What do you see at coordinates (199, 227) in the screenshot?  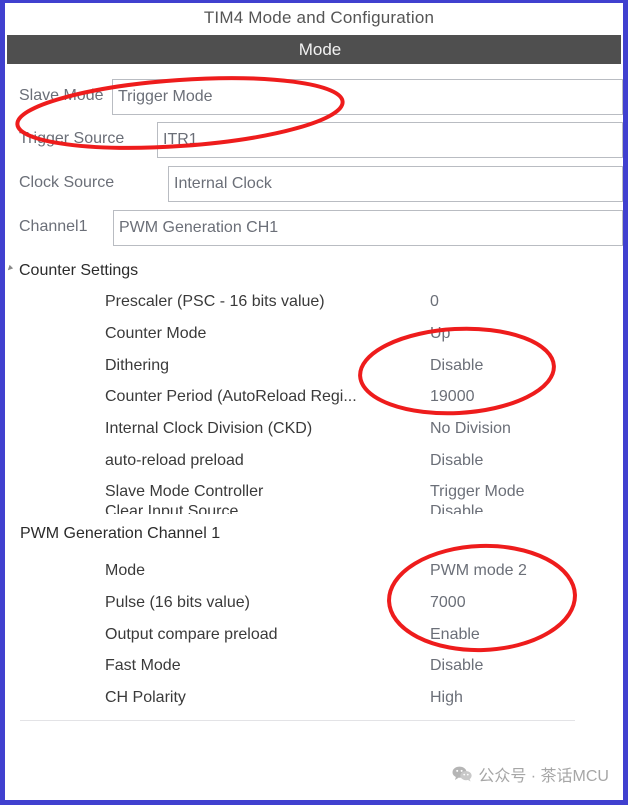 I see `channel1-value: PWM Generation CH1` at bounding box center [199, 227].